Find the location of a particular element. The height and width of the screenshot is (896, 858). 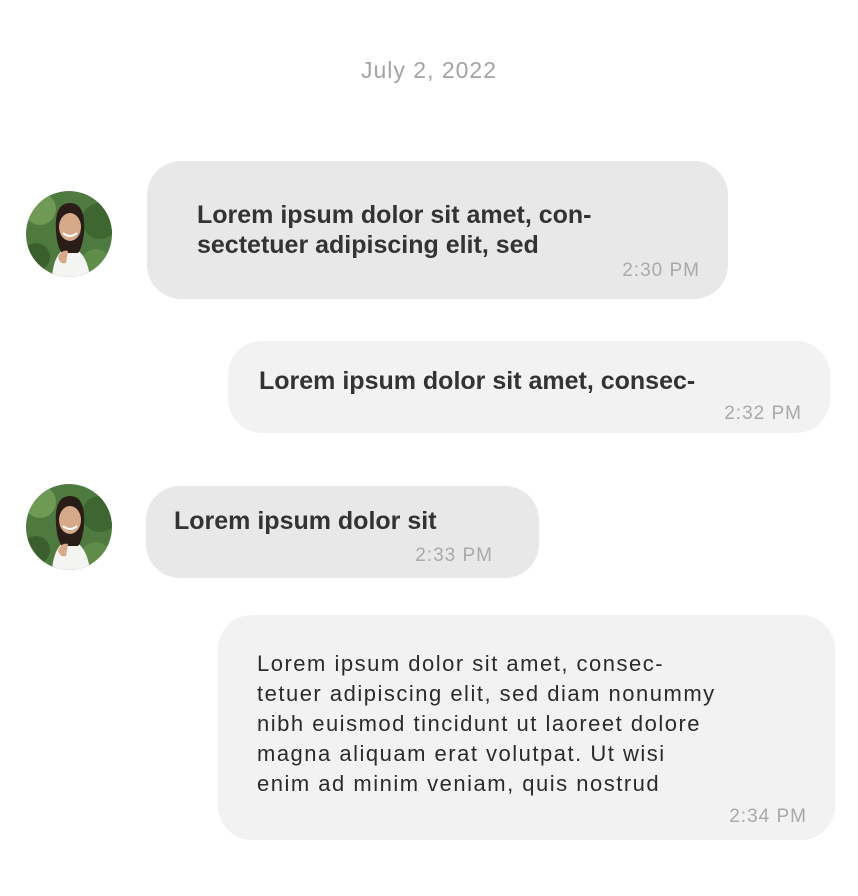

message-timestamp: 2:34 PM is located at coordinates (768, 816).